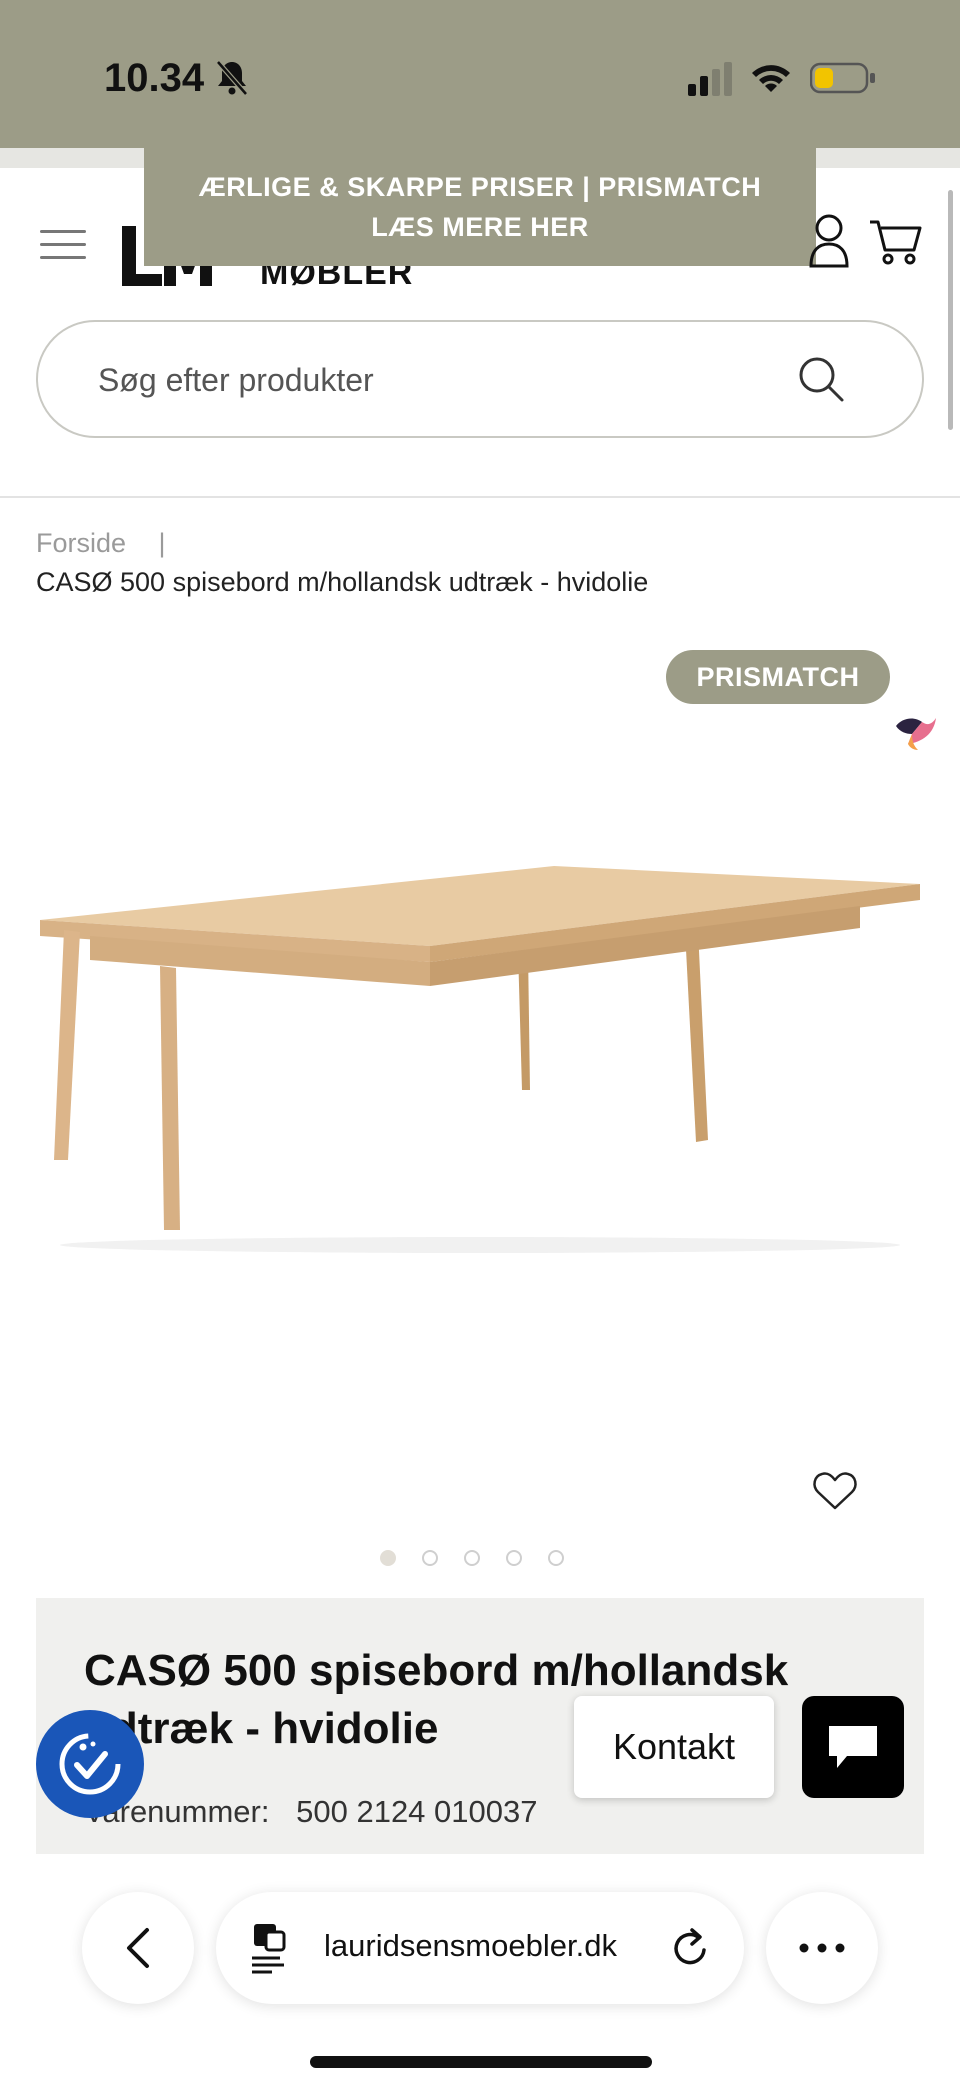 The height and width of the screenshot is (2087, 960). I want to click on back-chevron-icon, so click(138, 1948).